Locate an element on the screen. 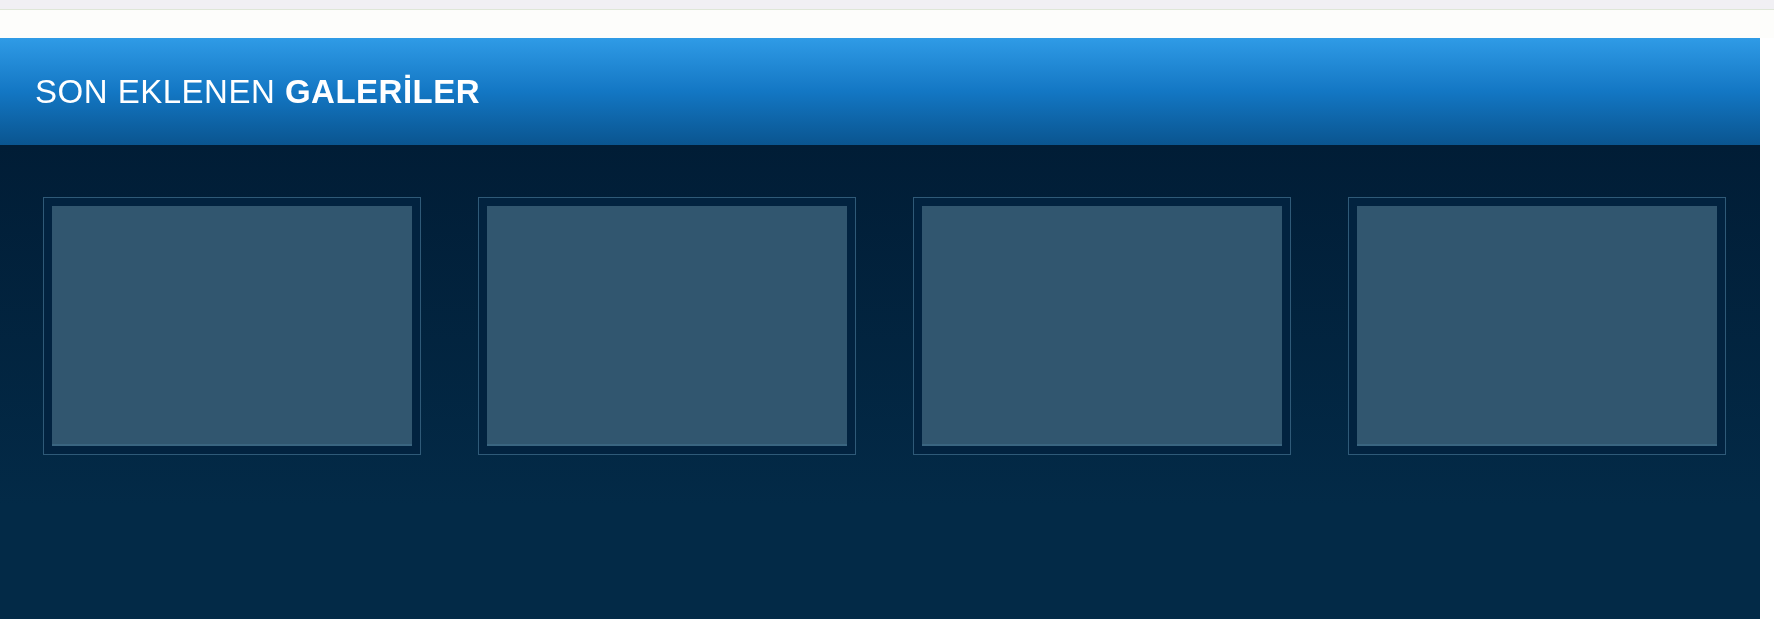 Image resolution: width=1774 pixels, height=619 pixels. section-title: SON EKLENEN GALERİLER is located at coordinates (258, 91).